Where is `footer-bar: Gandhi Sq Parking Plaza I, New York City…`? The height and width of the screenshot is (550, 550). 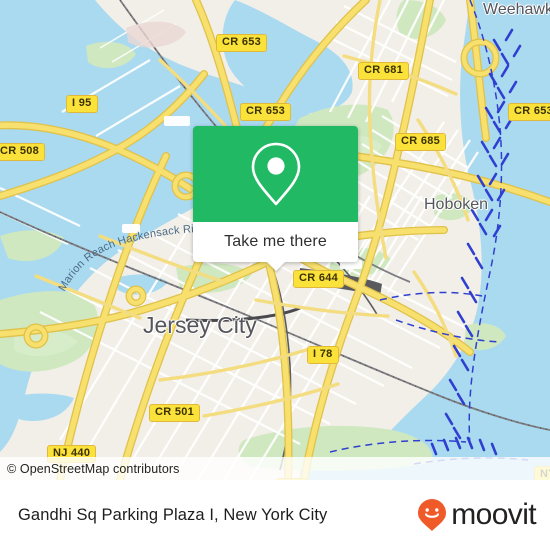
footer-bar: Gandhi Sq Parking Plaza I, New York City… is located at coordinates (275, 515).